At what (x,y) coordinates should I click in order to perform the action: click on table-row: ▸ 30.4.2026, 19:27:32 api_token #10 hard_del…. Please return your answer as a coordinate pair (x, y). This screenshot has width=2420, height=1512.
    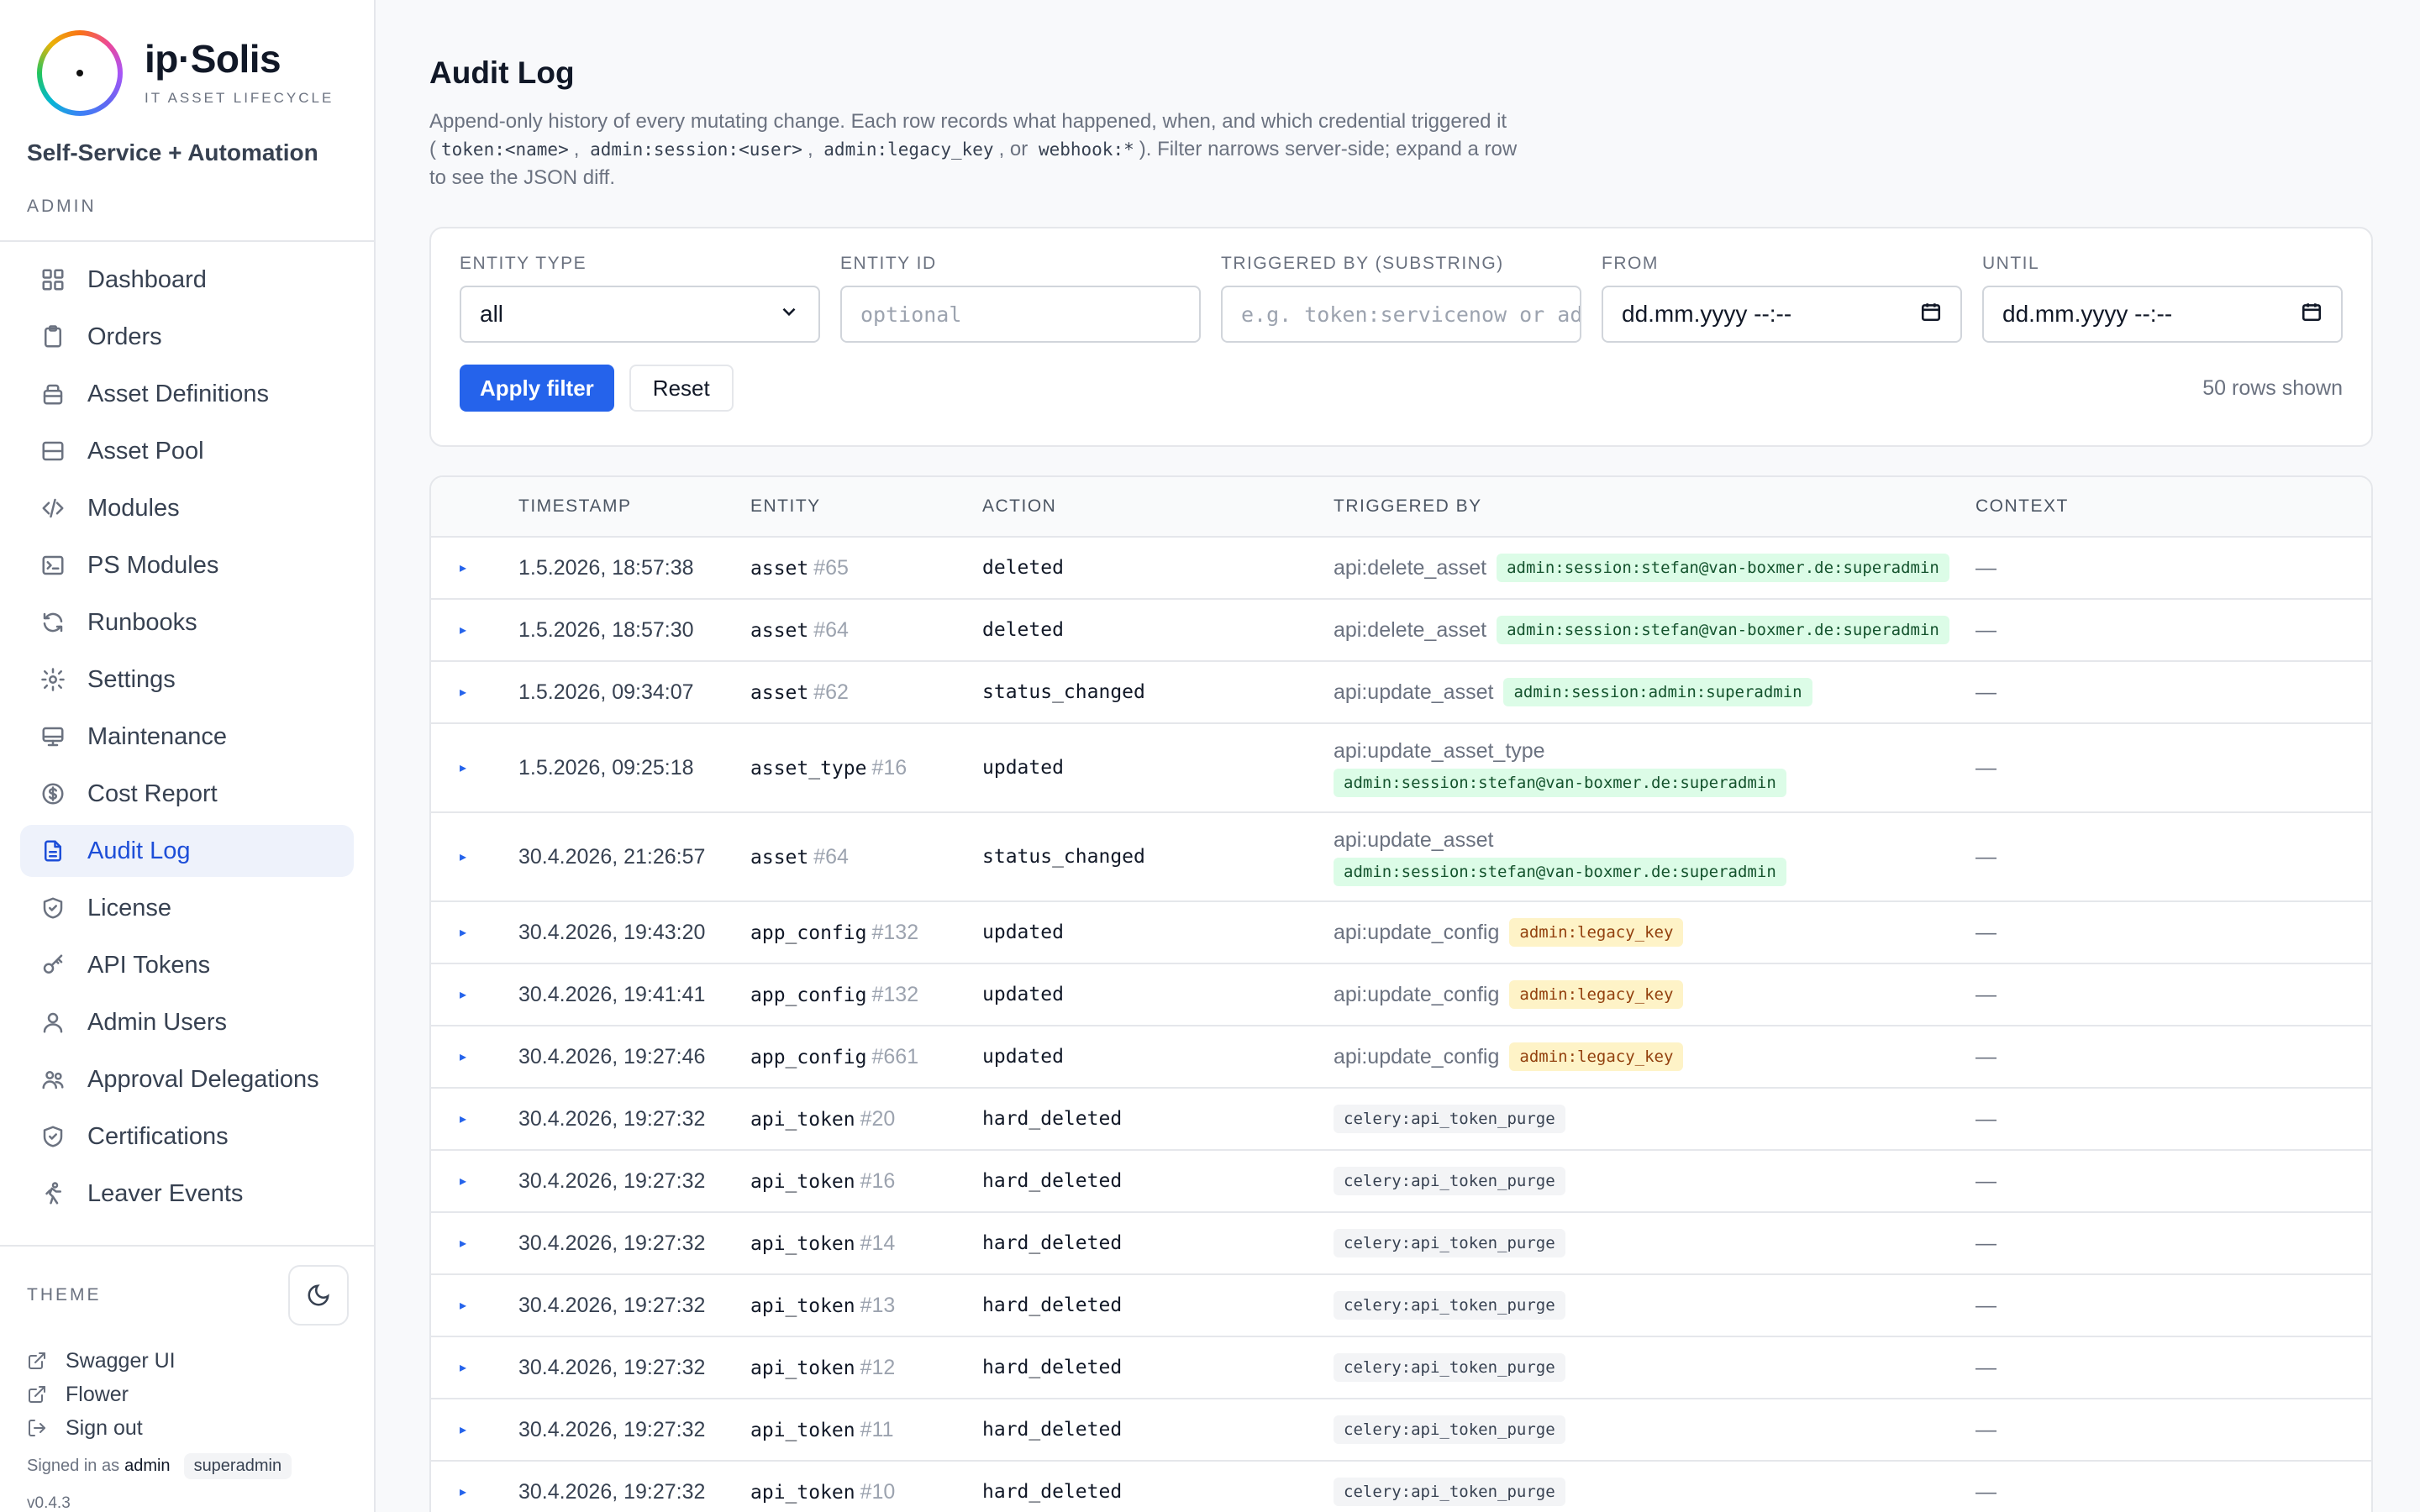
    Looking at the image, I should click on (1401, 1487).